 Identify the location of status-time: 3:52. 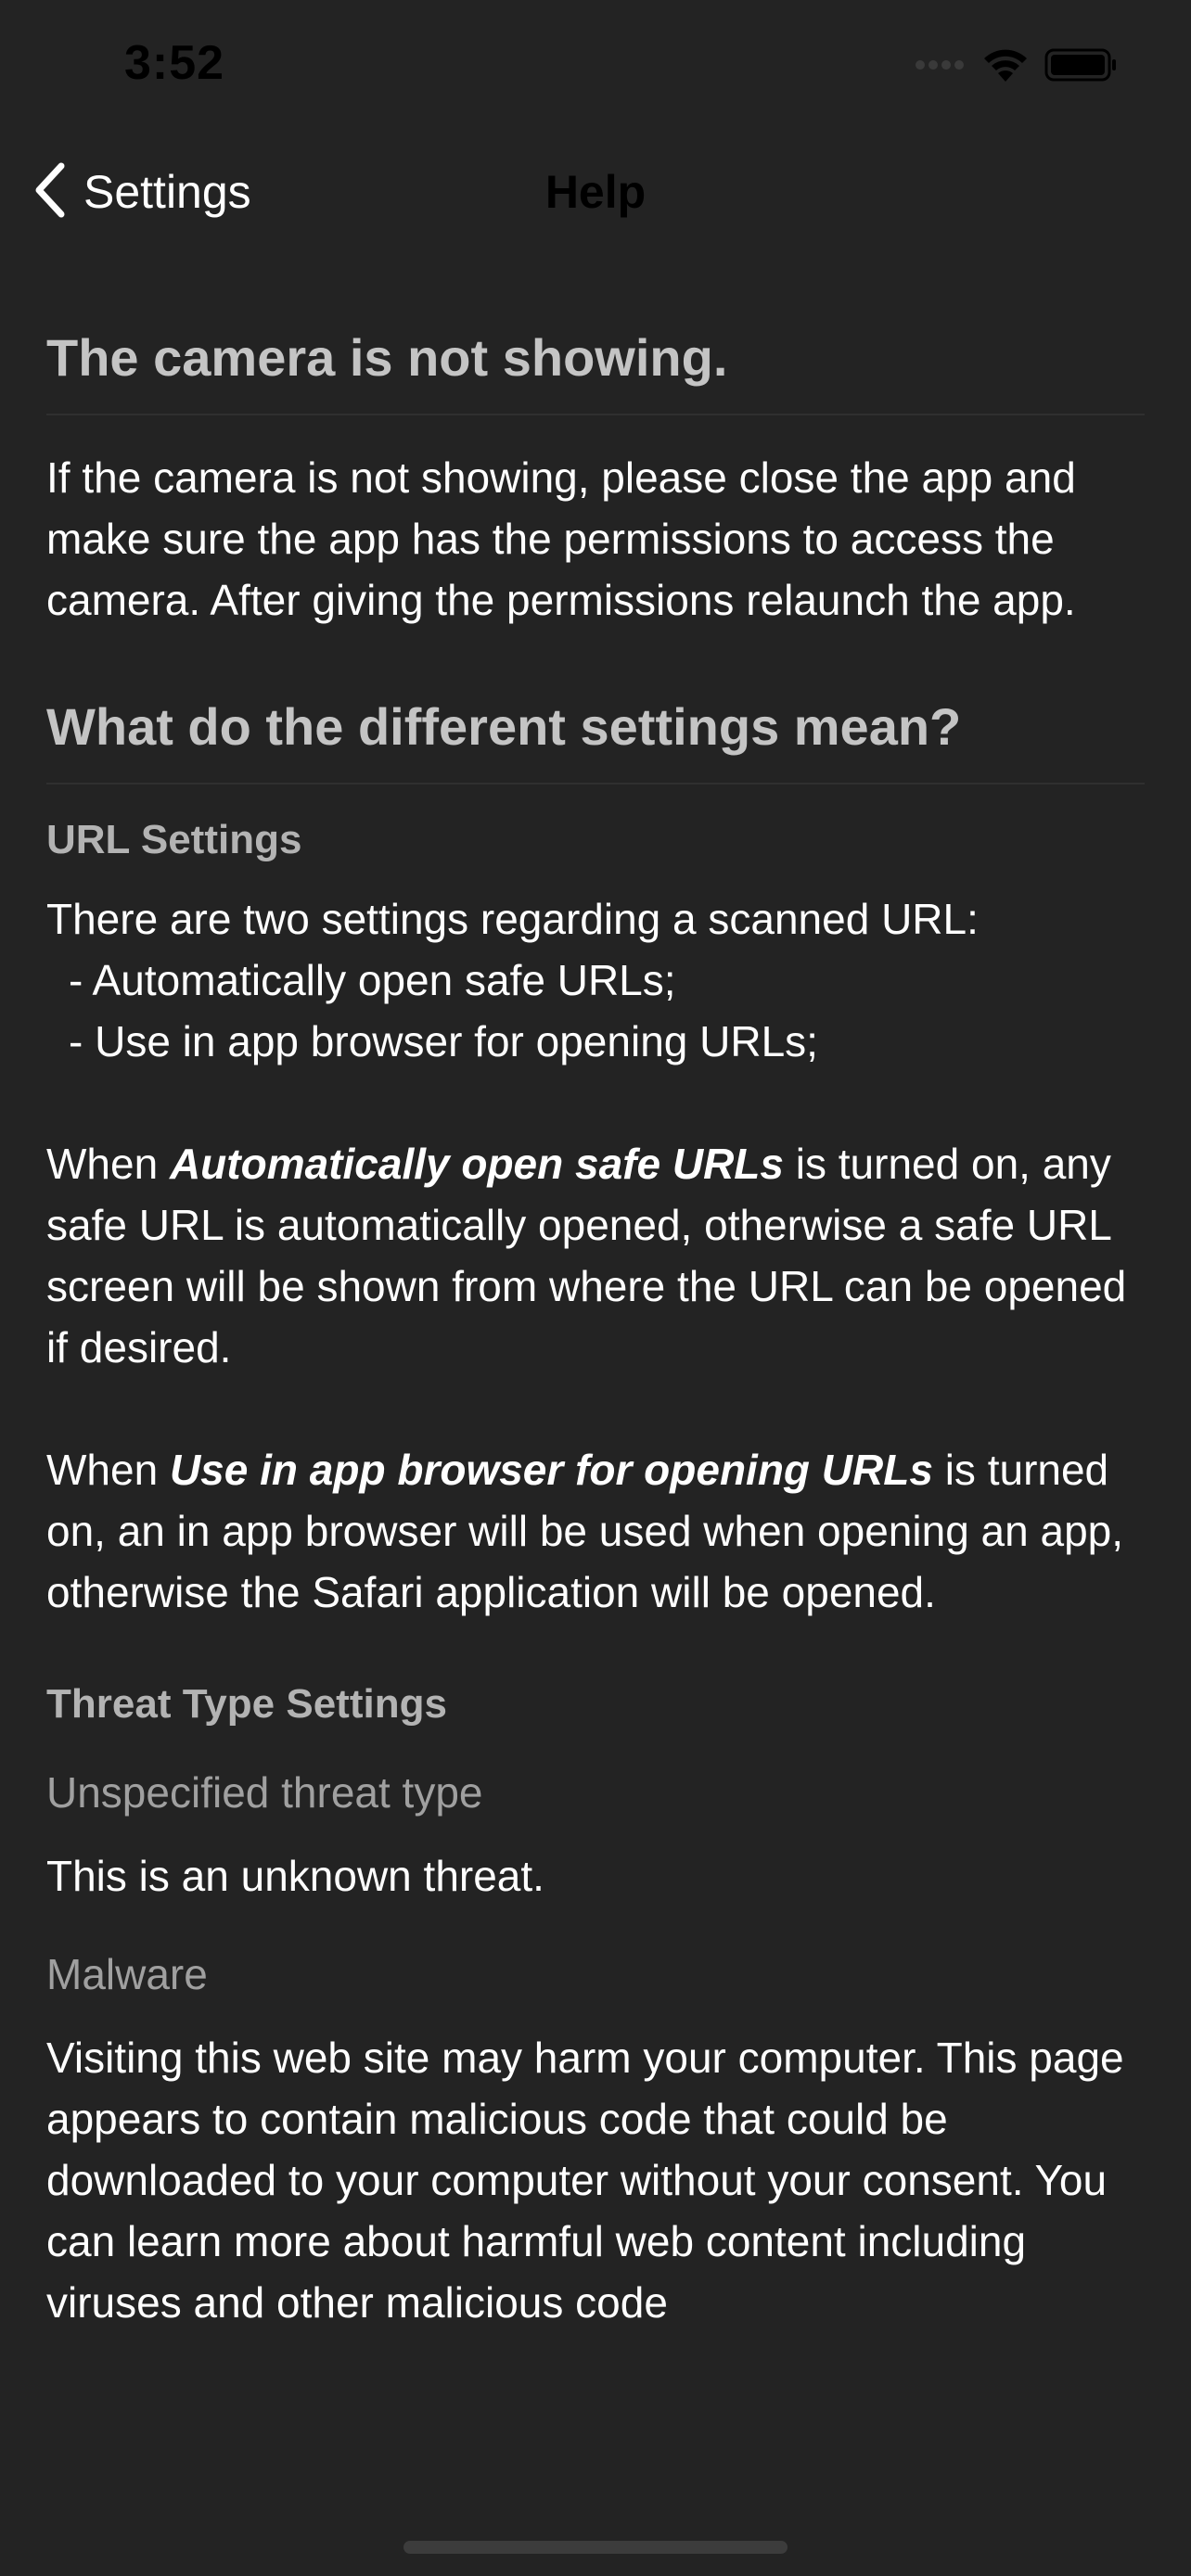
(174, 63).